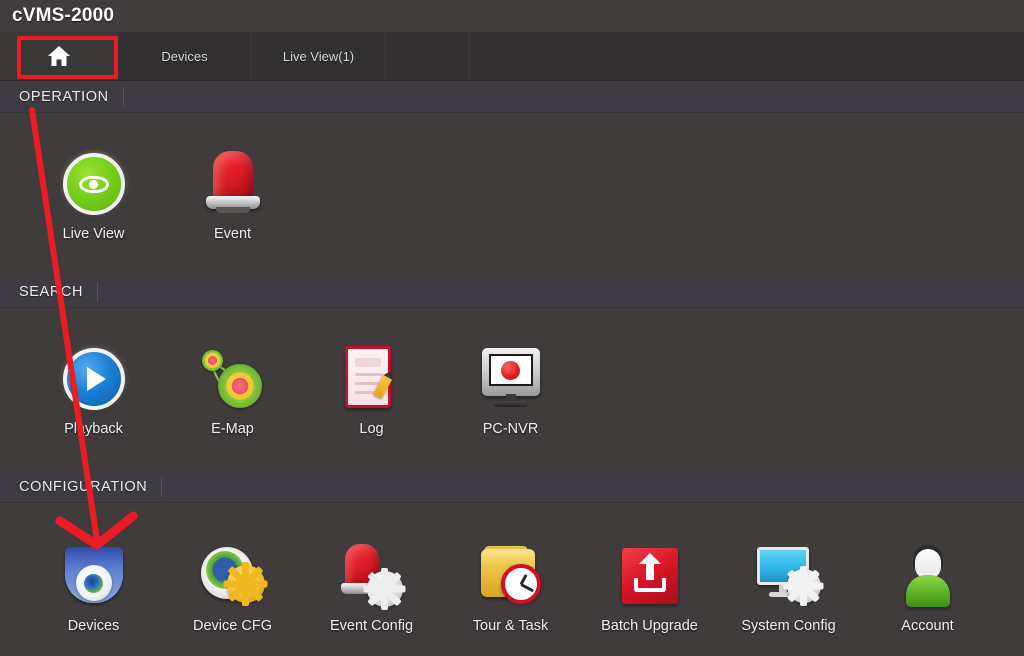 The image size is (1024, 656). What do you see at coordinates (511, 576) in the screenshot?
I see `tour-task-icon` at bounding box center [511, 576].